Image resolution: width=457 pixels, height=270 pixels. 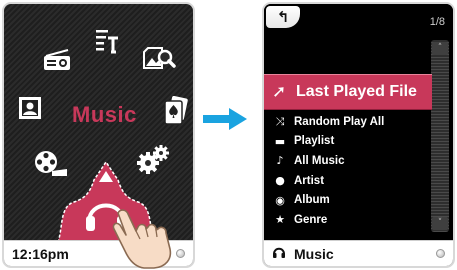 What do you see at coordinates (339, 121) in the screenshot?
I see `list-item-label: Random Play All` at bounding box center [339, 121].